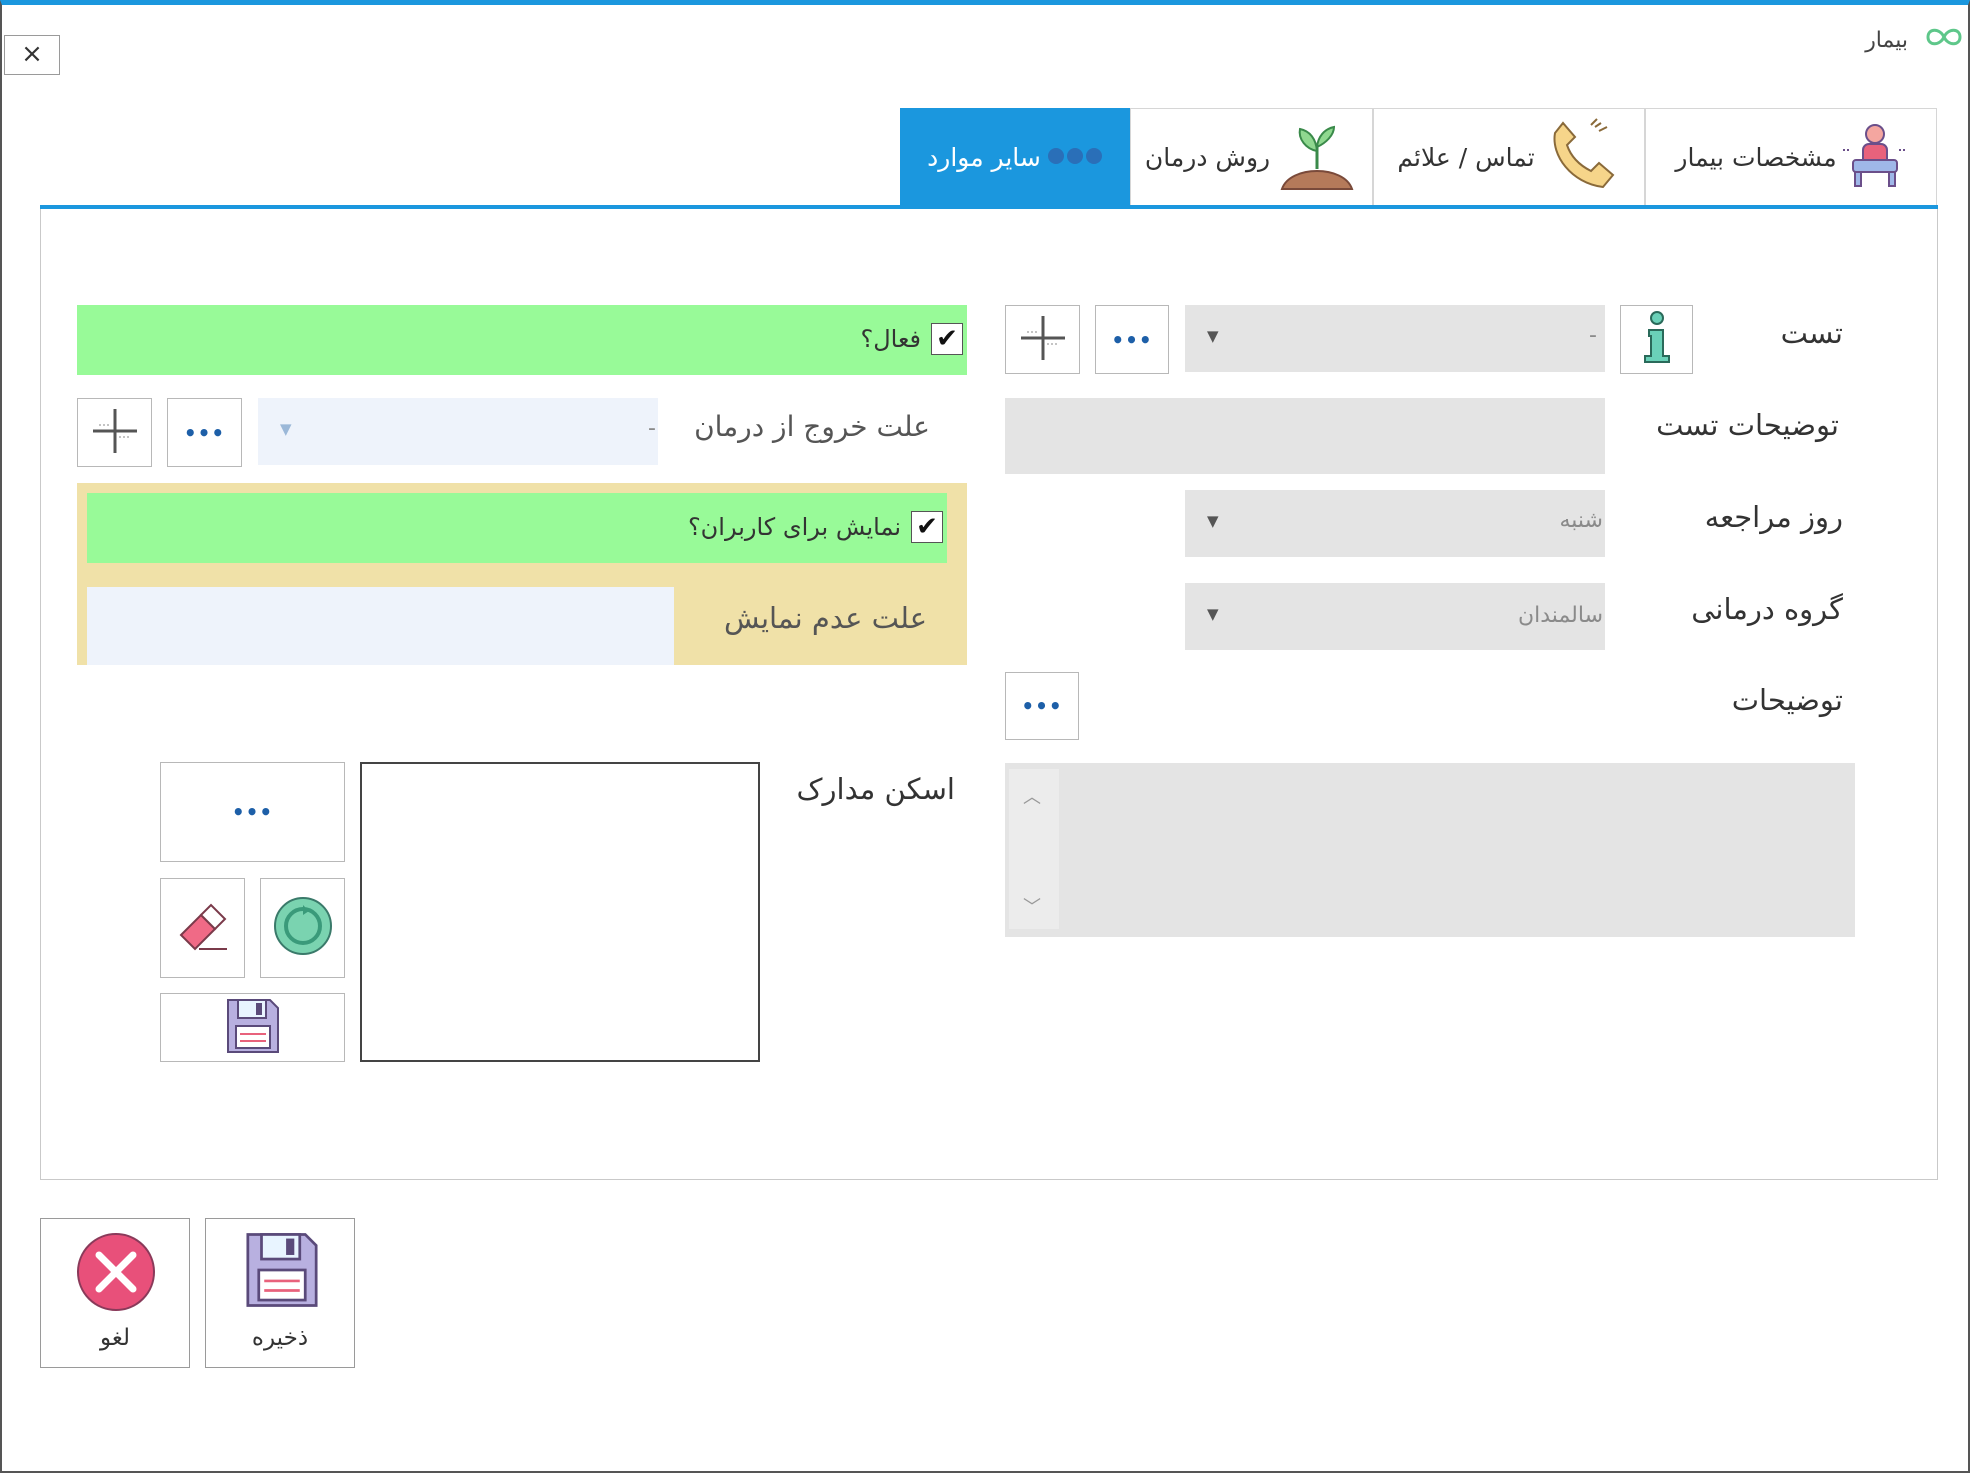  Describe the element at coordinates (1032, 796) in the screenshot. I see `scroll-up-icon: ︿` at that location.